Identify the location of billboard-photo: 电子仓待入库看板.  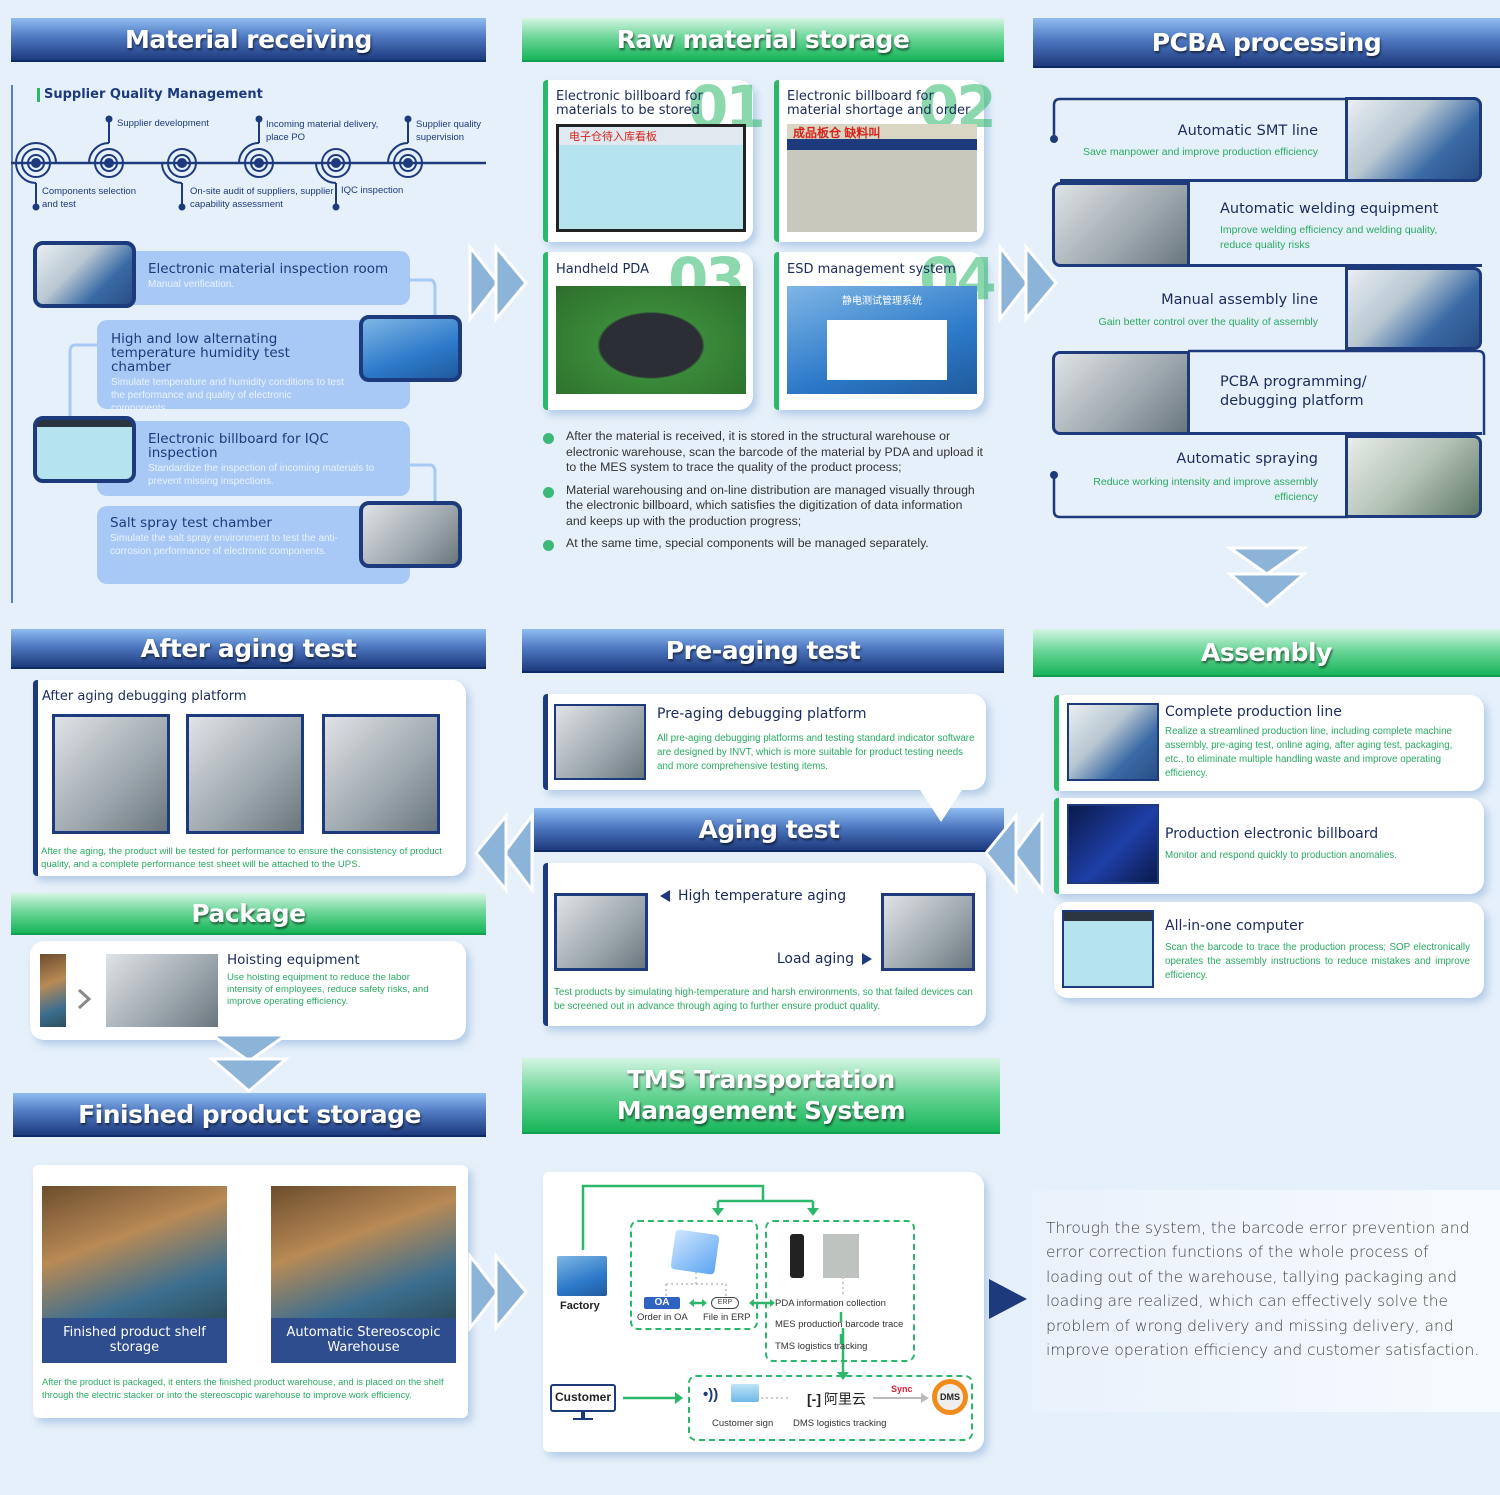
(651, 178).